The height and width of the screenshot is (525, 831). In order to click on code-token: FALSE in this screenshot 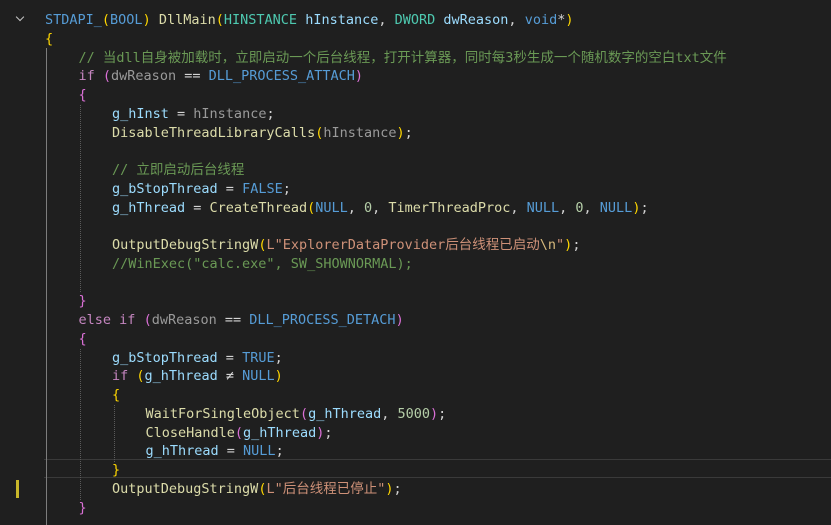, I will do `click(262, 188)`.